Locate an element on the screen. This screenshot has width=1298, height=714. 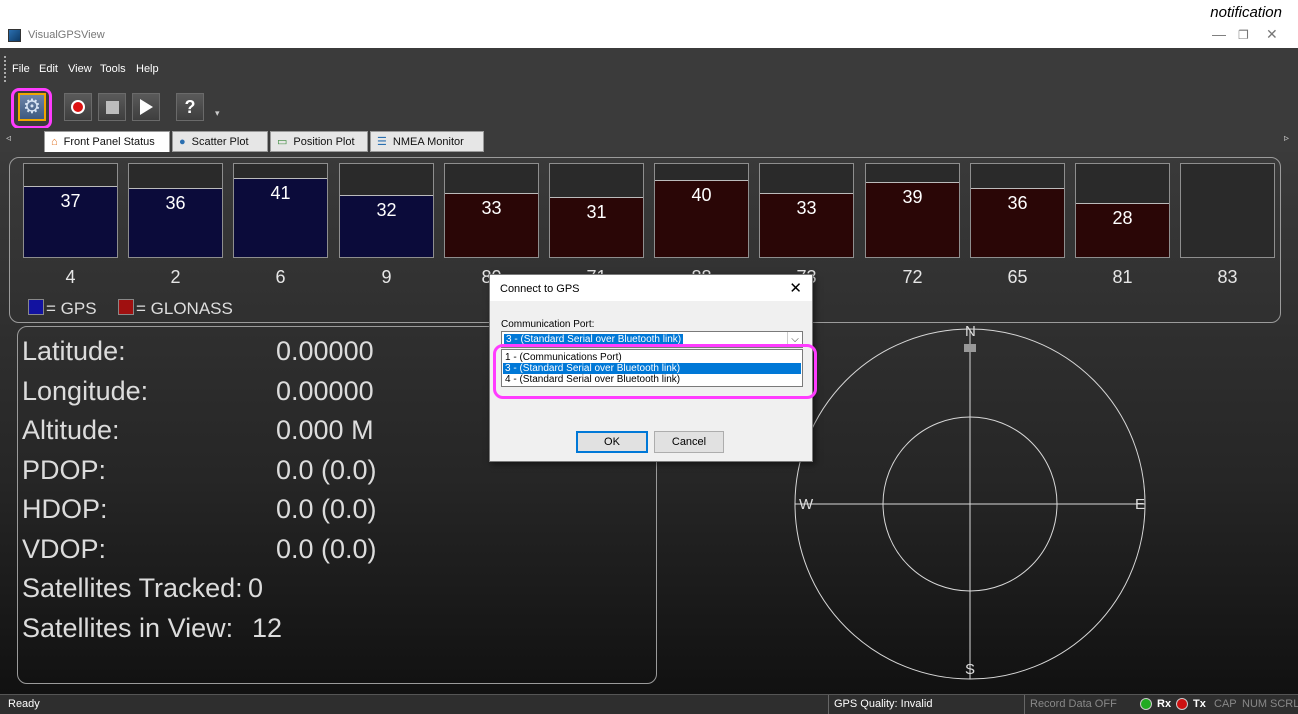
status-scrl: SCRL is located at coordinates (1284, 704).